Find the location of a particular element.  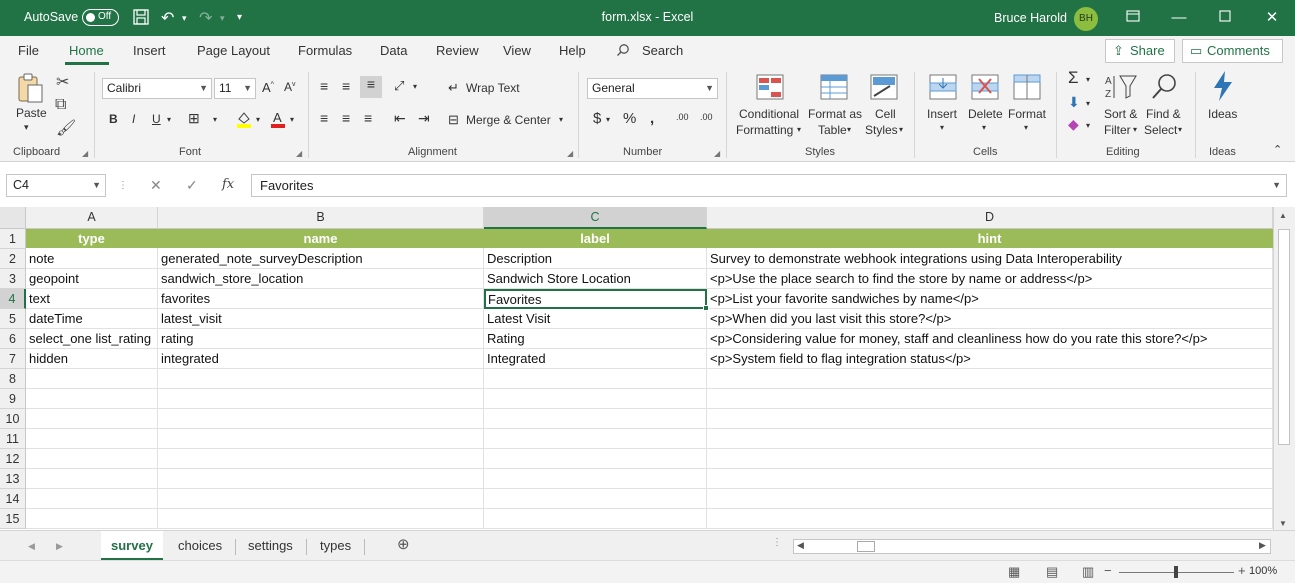

find-select-label-2: Select is located at coordinates (1160, 130).